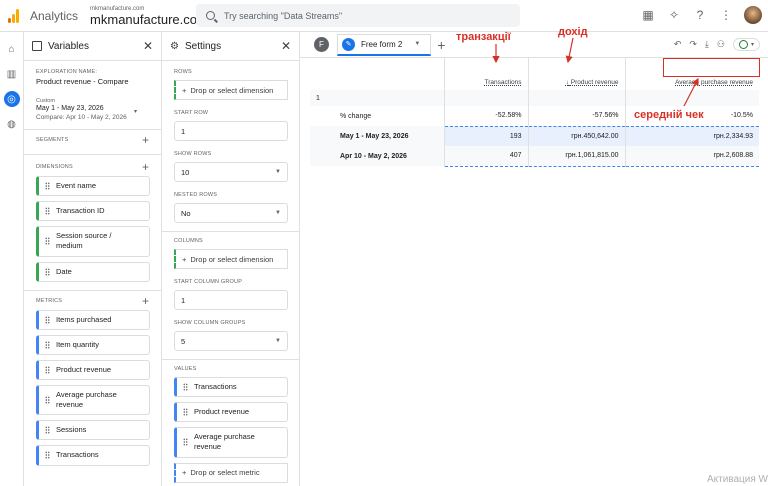 The width and height of the screenshot is (768, 486). I want to click on insights-icon: ✧, so click(674, 15).